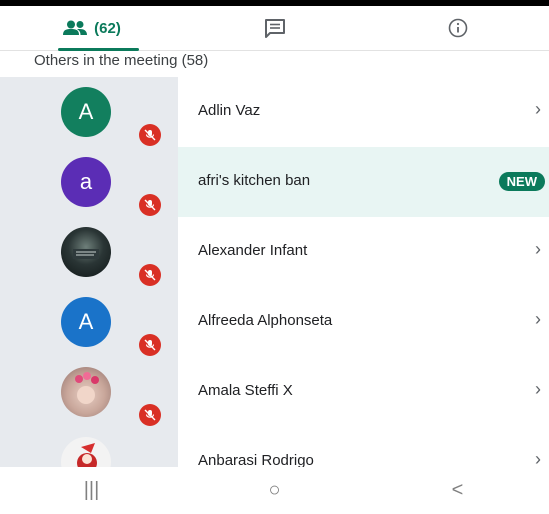 This screenshot has width=549, height=514. I want to click on section-title: Others in the meeting (58), so click(121, 60).